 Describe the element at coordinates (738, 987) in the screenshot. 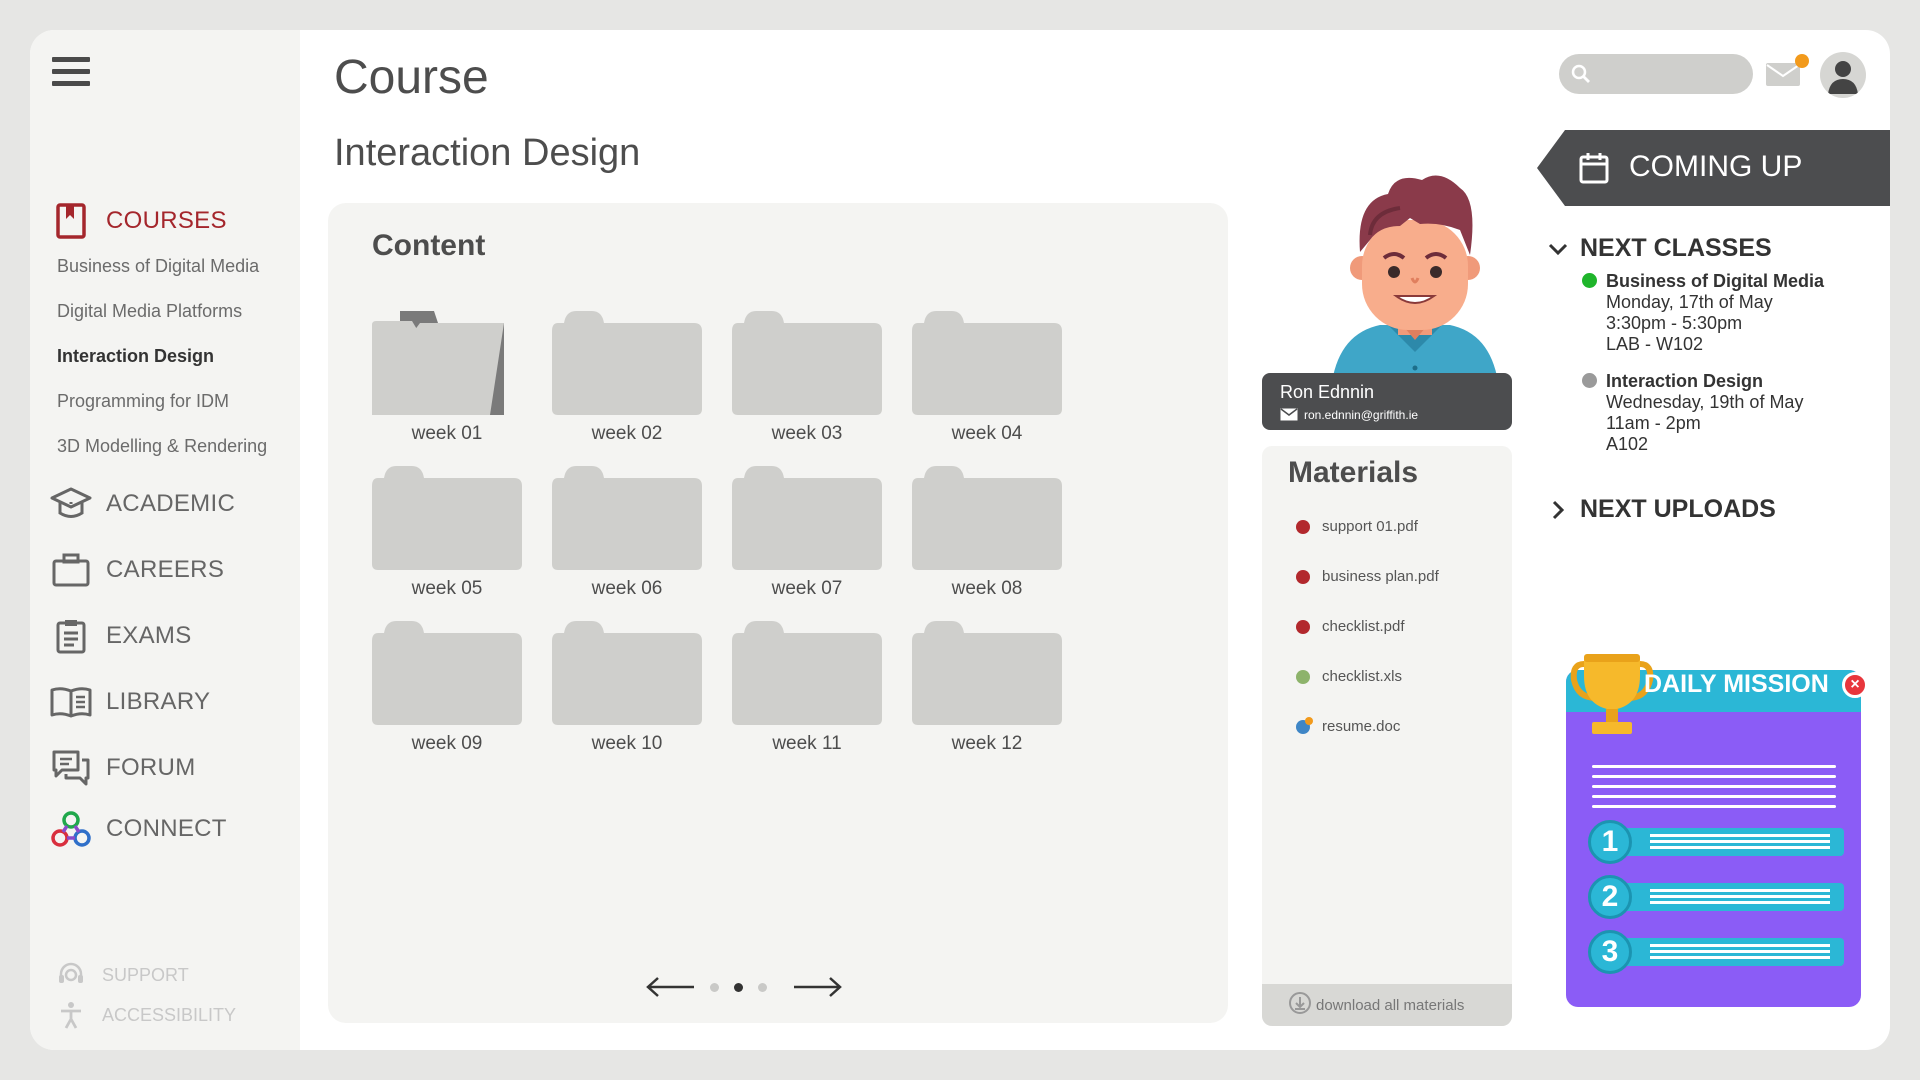

I see `pager-dot-active` at that location.